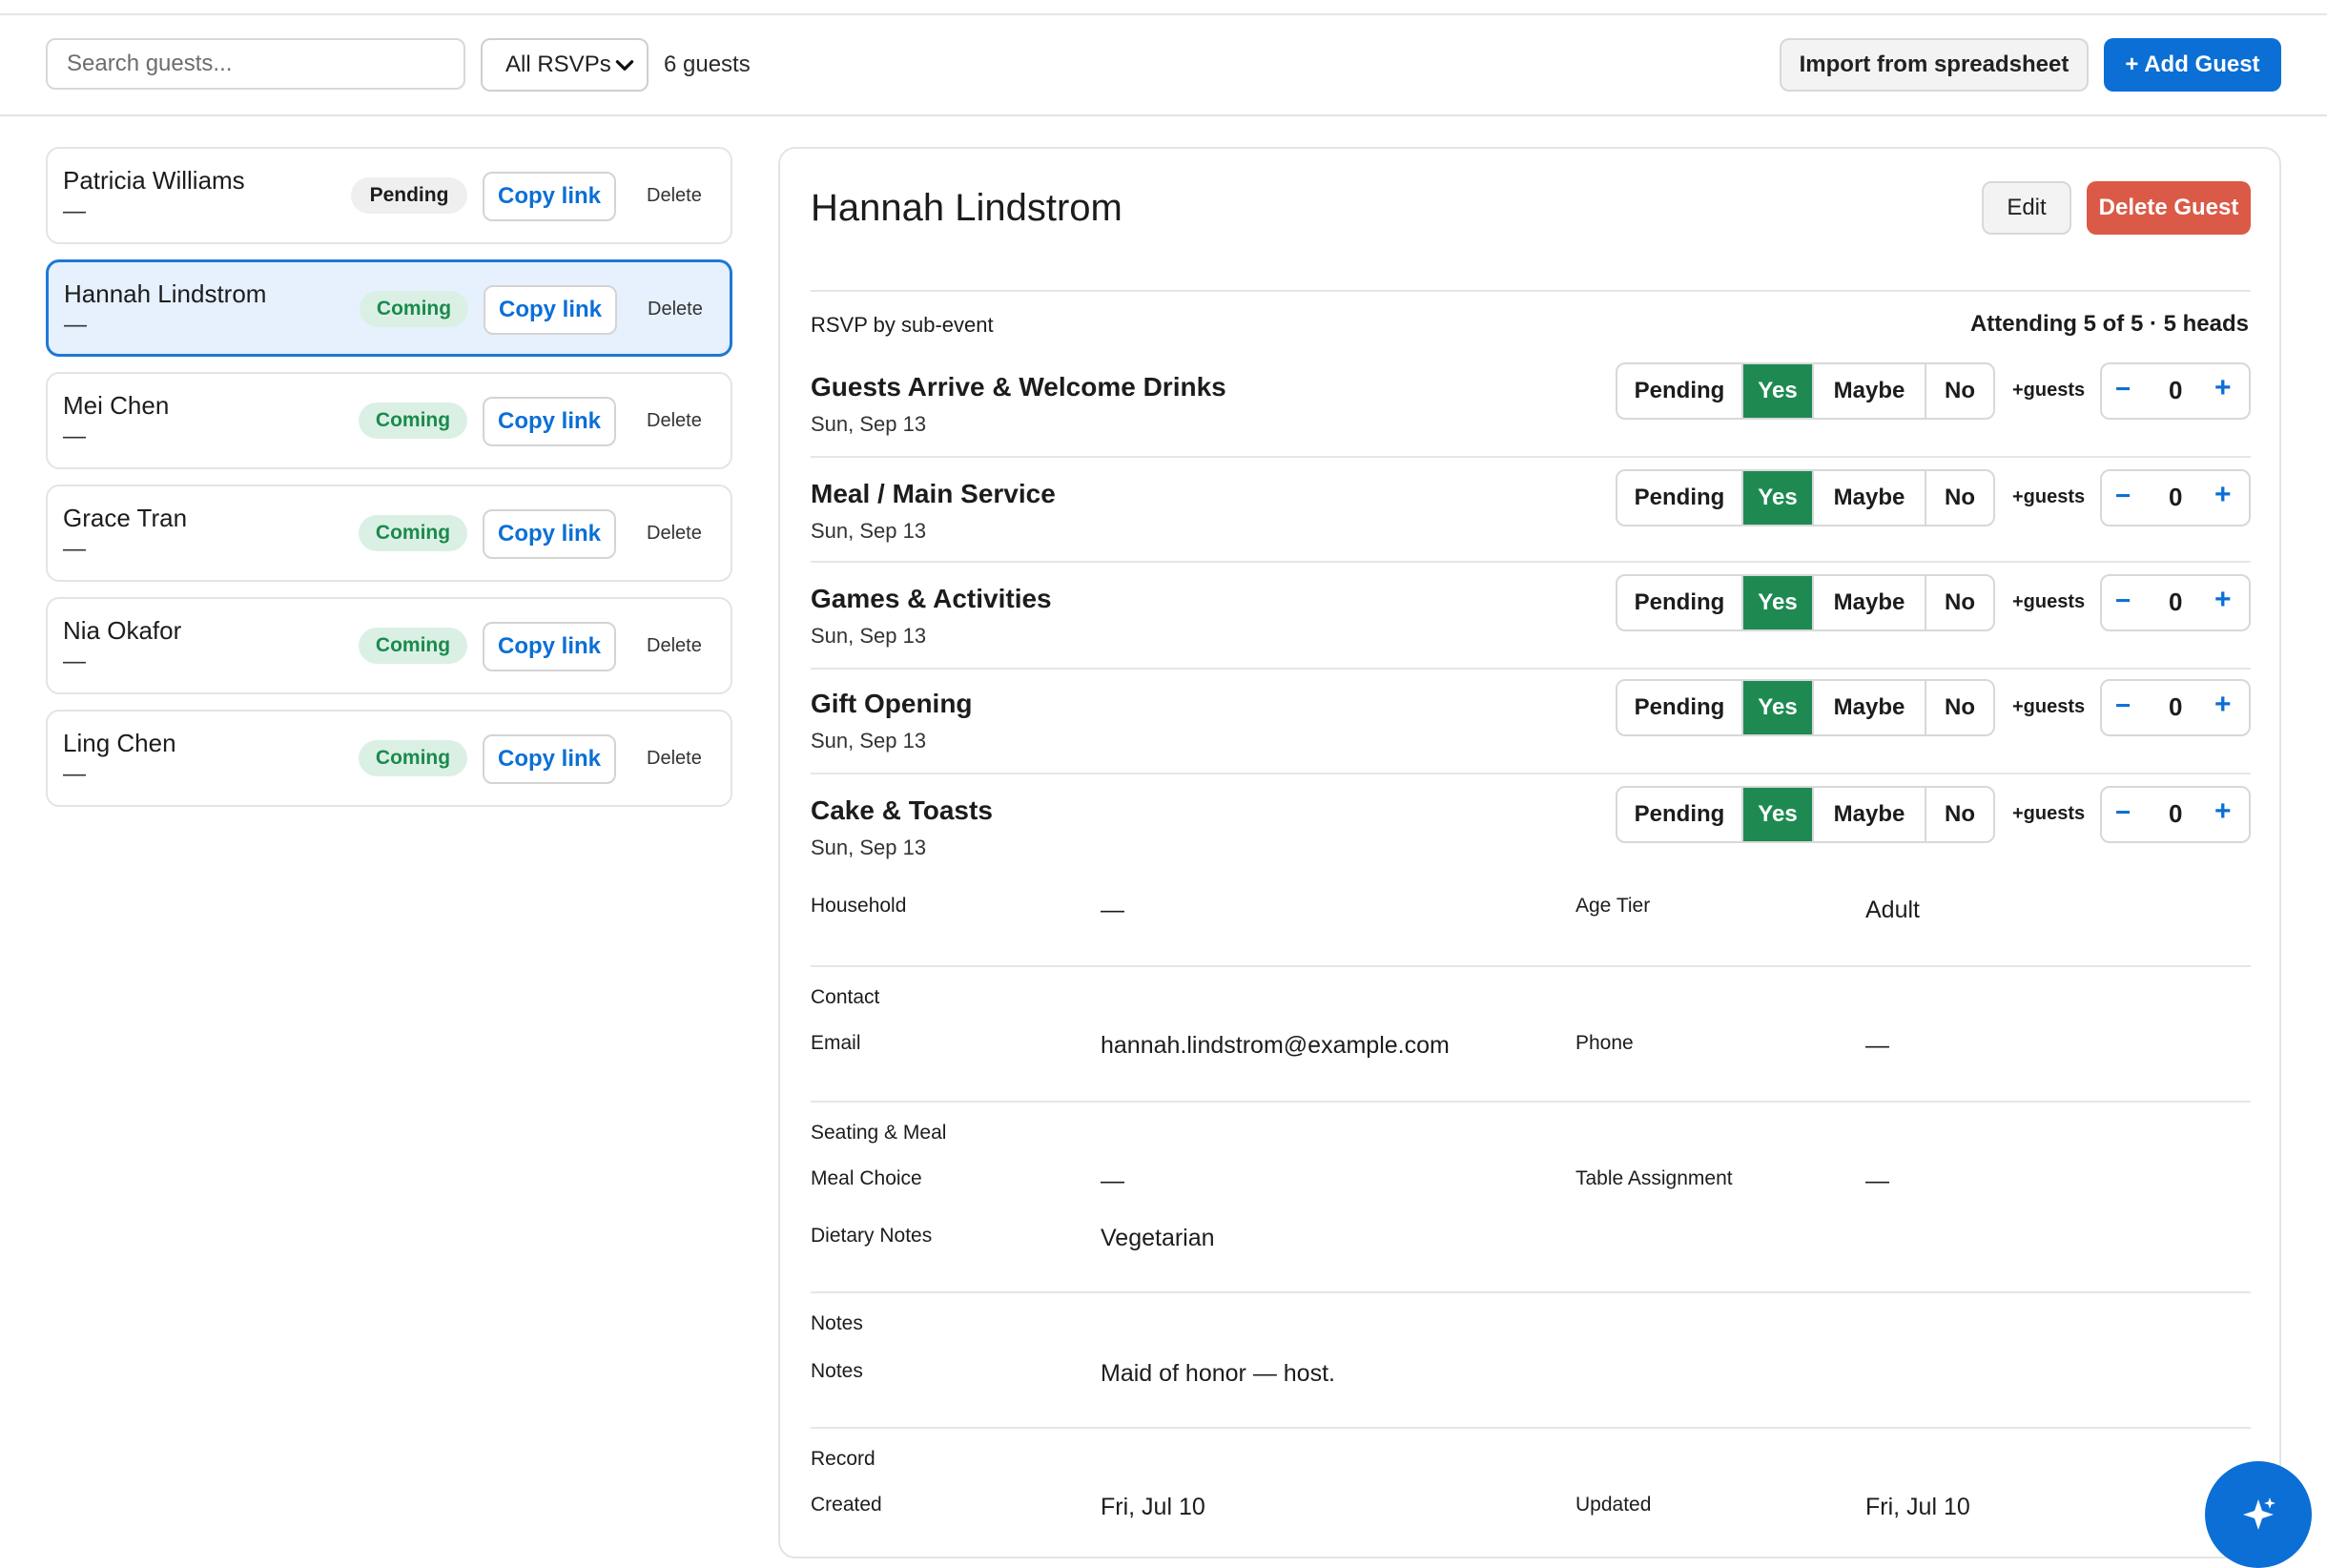  I want to click on guest-card: Nia Okafor — Coming Copy link Delete, so click(389, 645).